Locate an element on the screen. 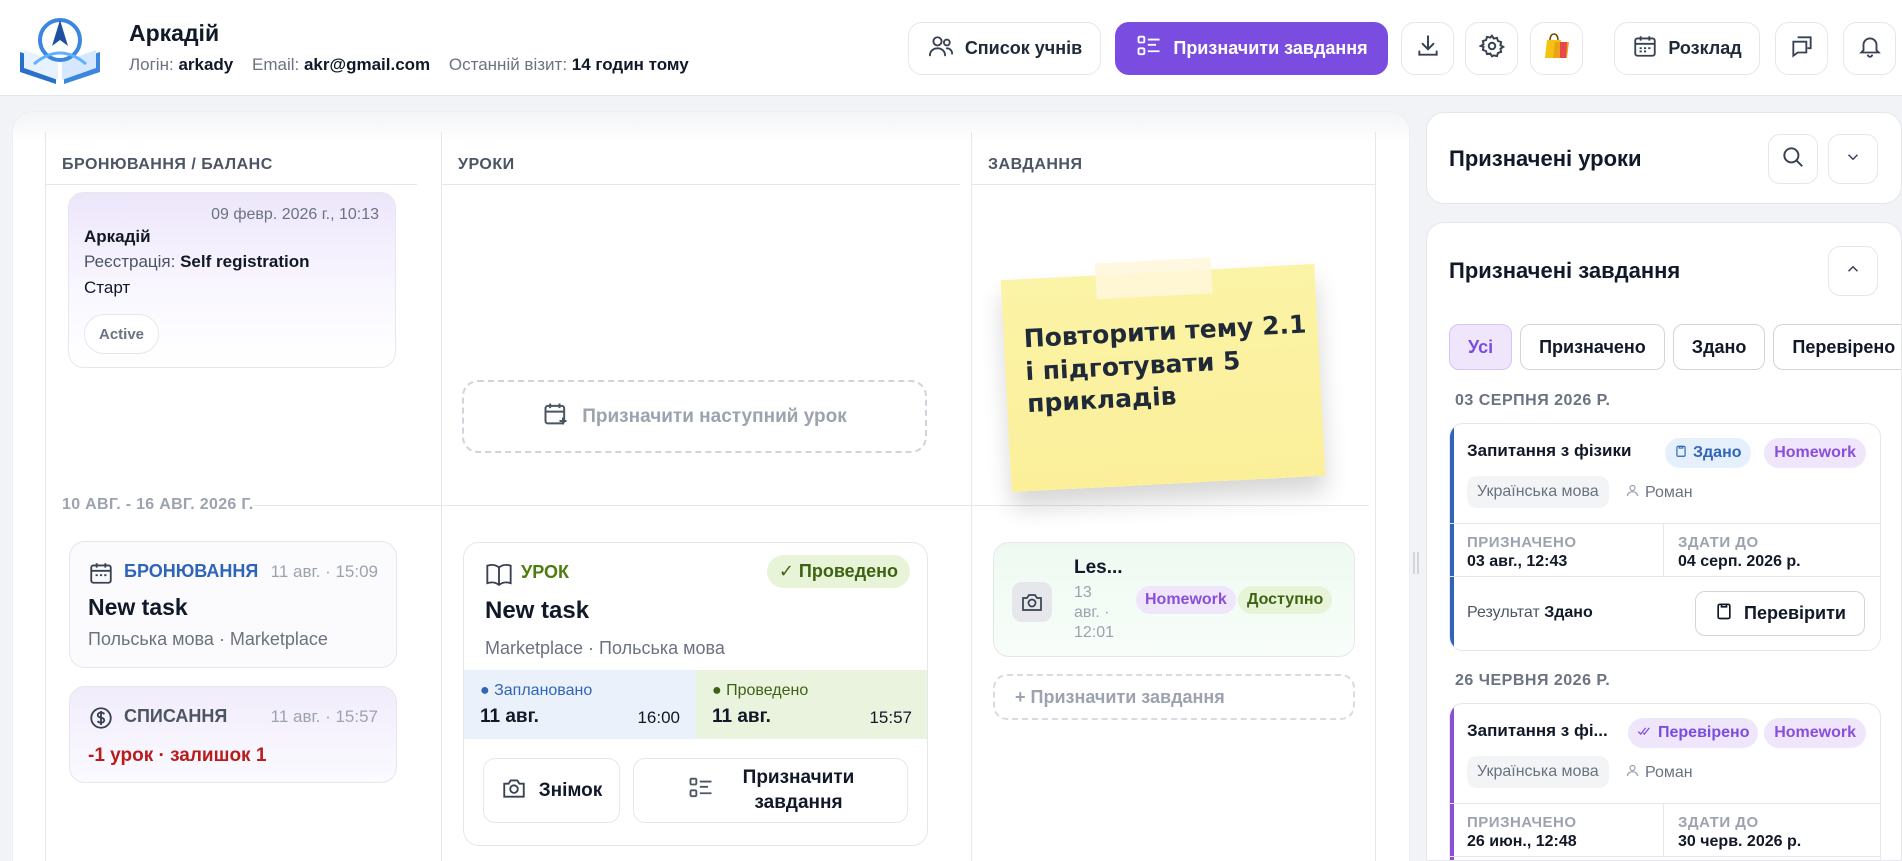 This screenshot has width=1902, height=861. chevron-down-icon is located at coordinates (1853, 159).